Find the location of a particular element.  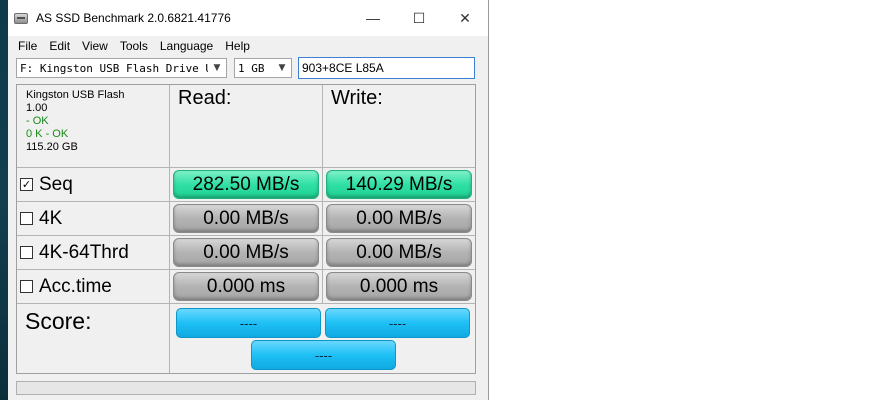

drive-status-1: - OK is located at coordinates (37, 121).